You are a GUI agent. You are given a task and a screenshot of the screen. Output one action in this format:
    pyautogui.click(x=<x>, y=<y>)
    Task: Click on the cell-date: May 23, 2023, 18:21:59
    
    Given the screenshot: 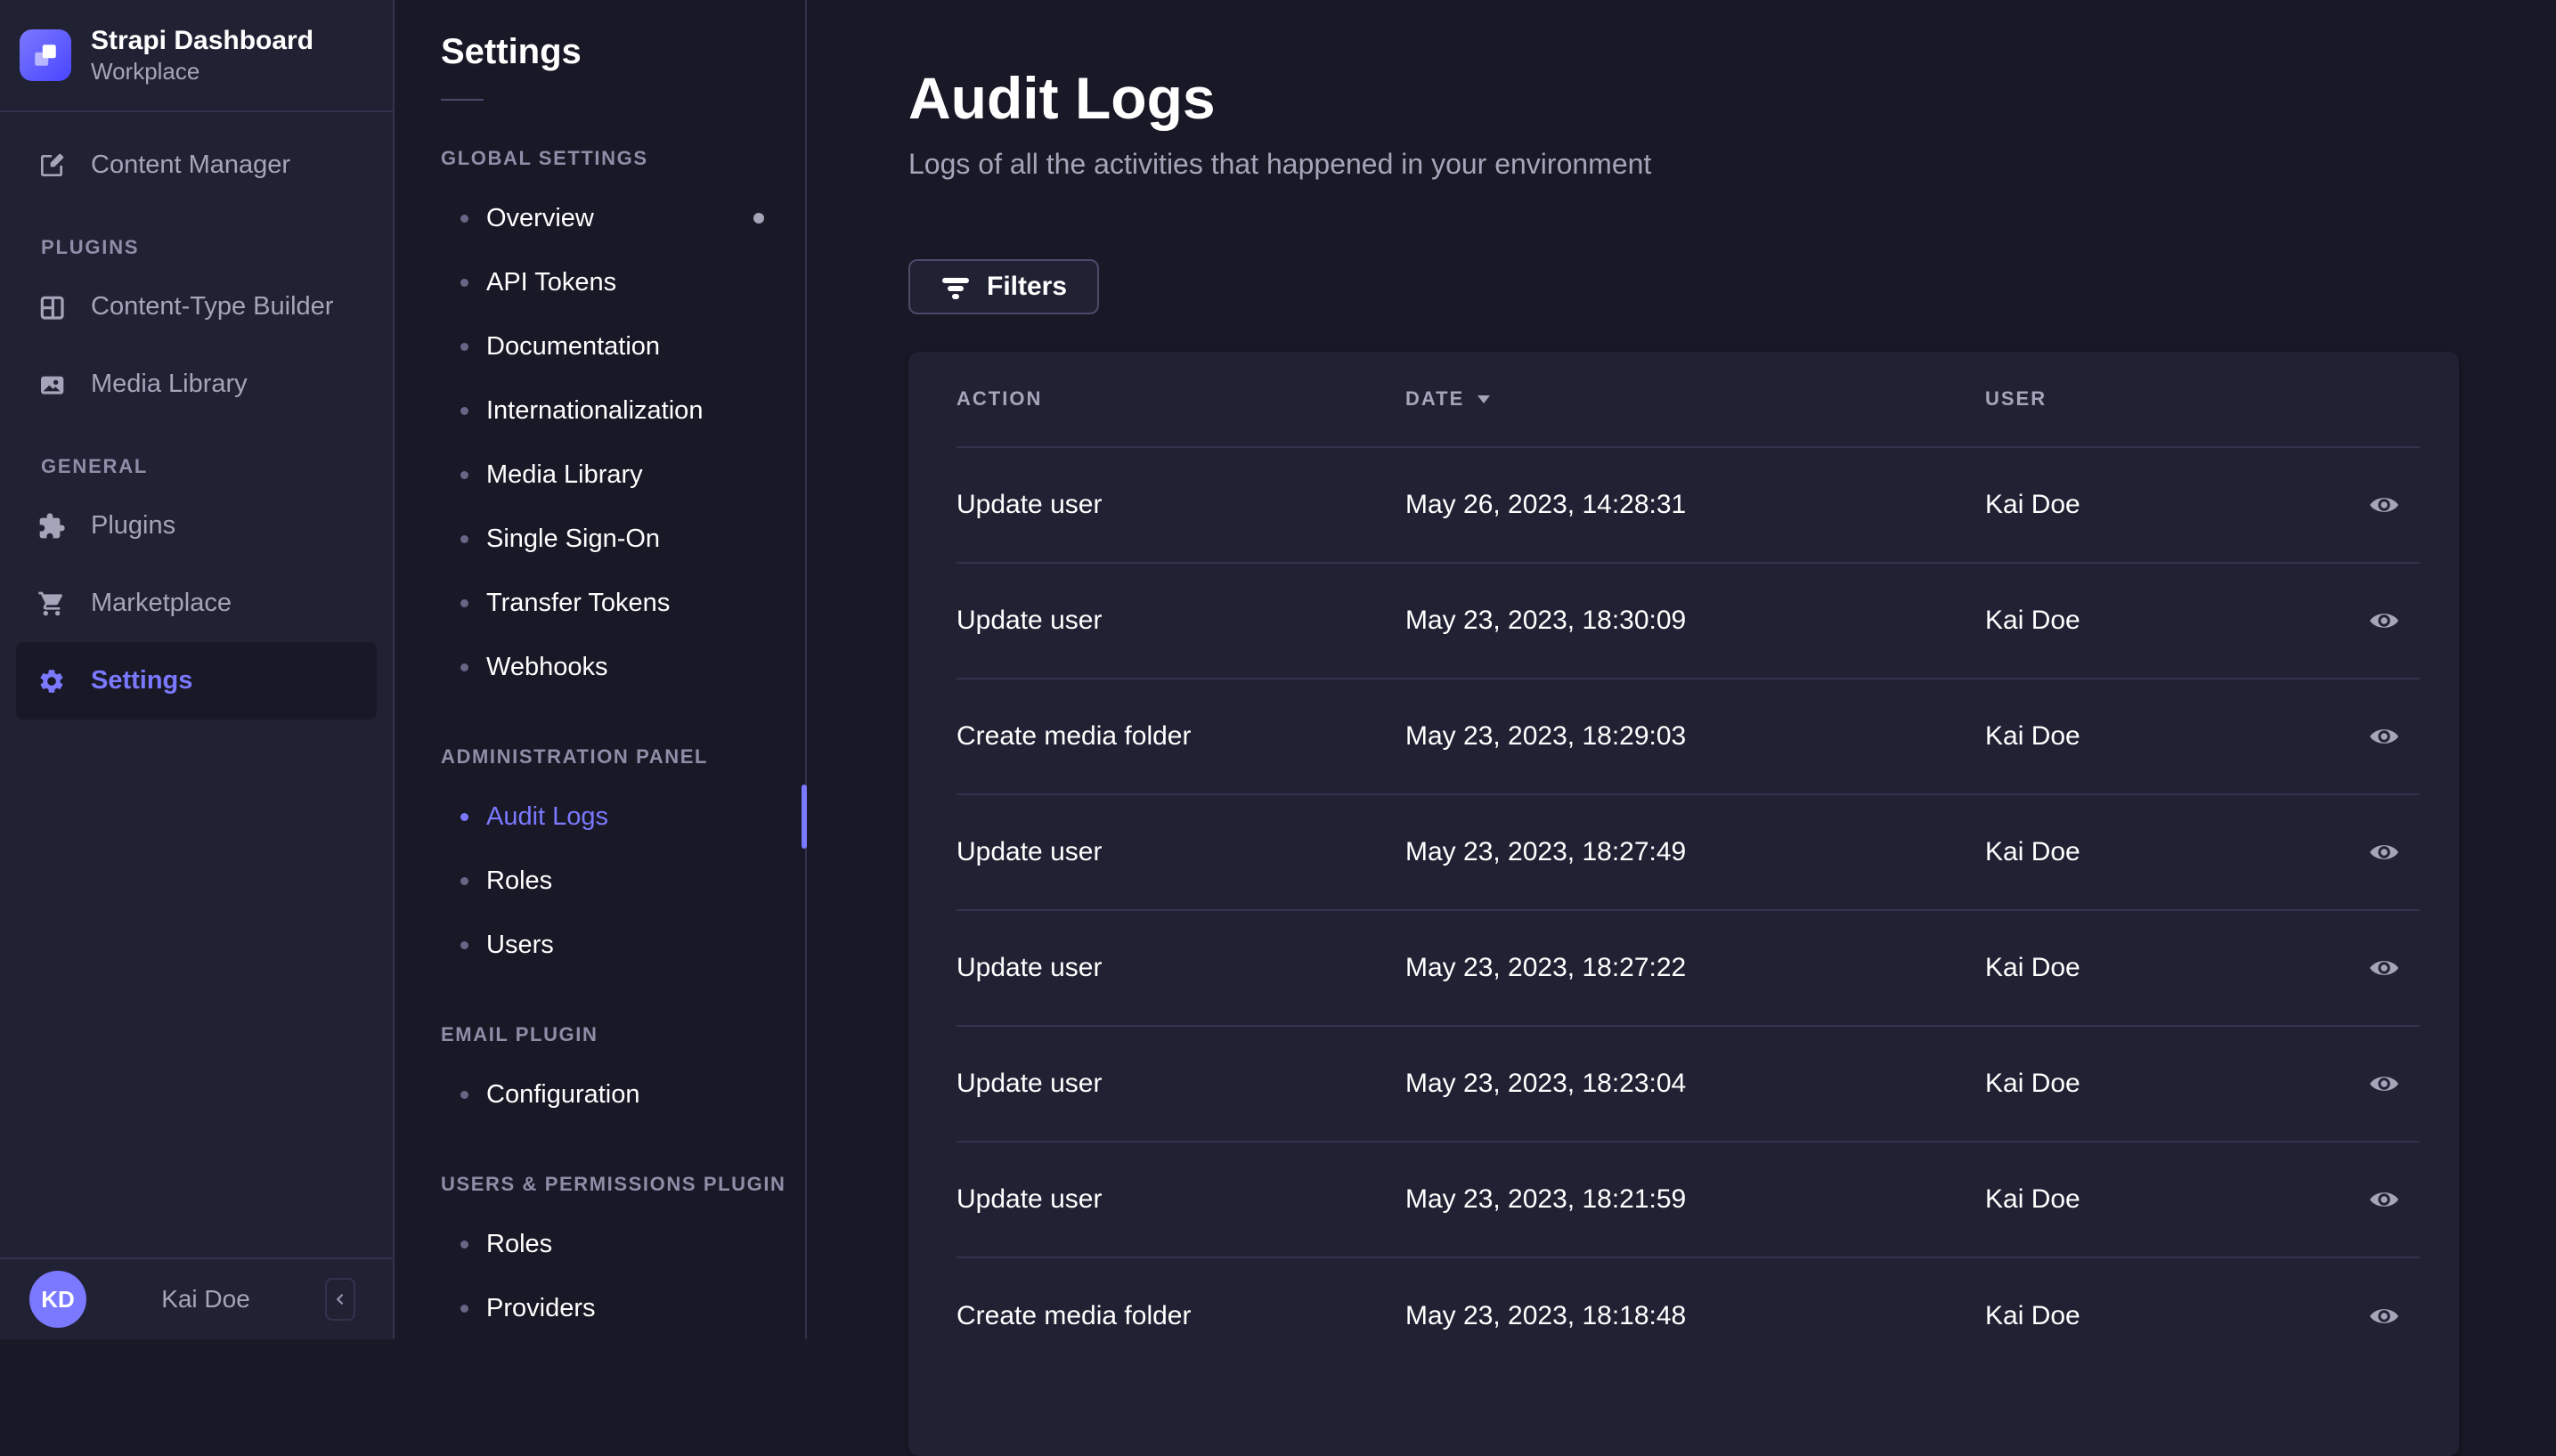 What is the action you would take?
    pyautogui.click(x=1546, y=1199)
    